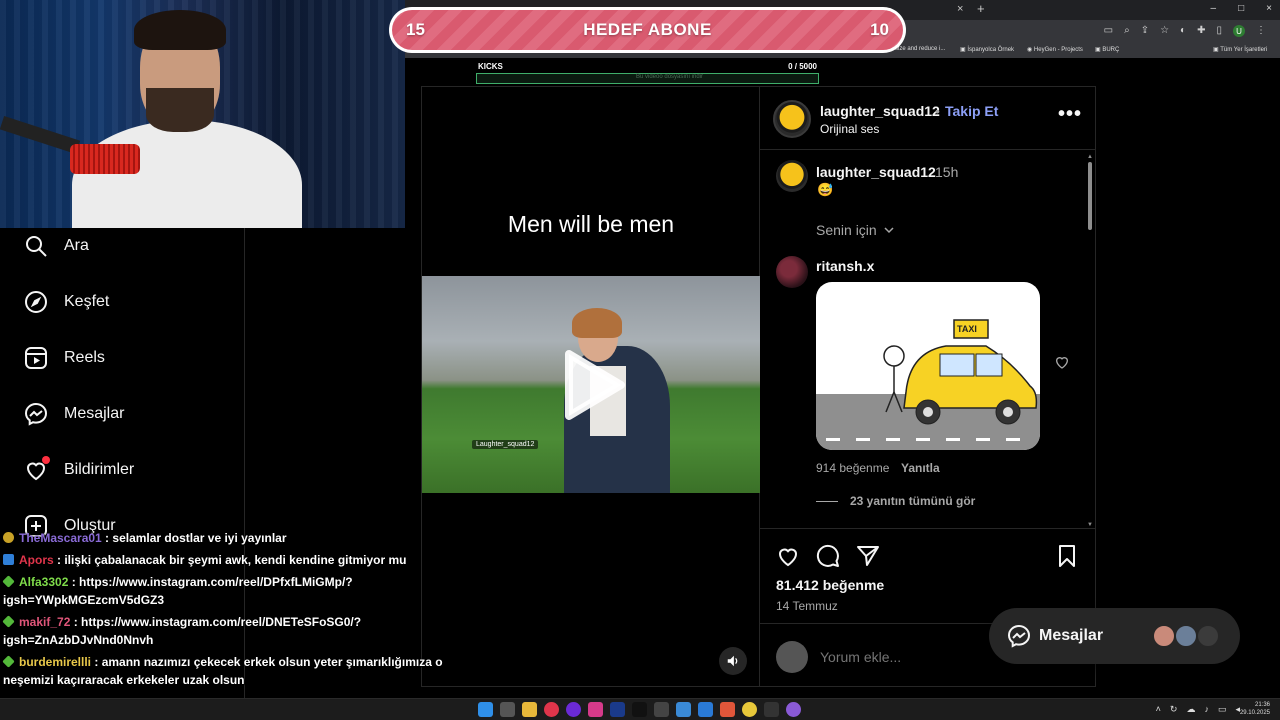 Image resolution: width=1280 pixels, height=720 pixels. Describe the element at coordinates (1107, 49) in the screenshot. I see `bookmark-item: ▣ BURÇ` at that location.